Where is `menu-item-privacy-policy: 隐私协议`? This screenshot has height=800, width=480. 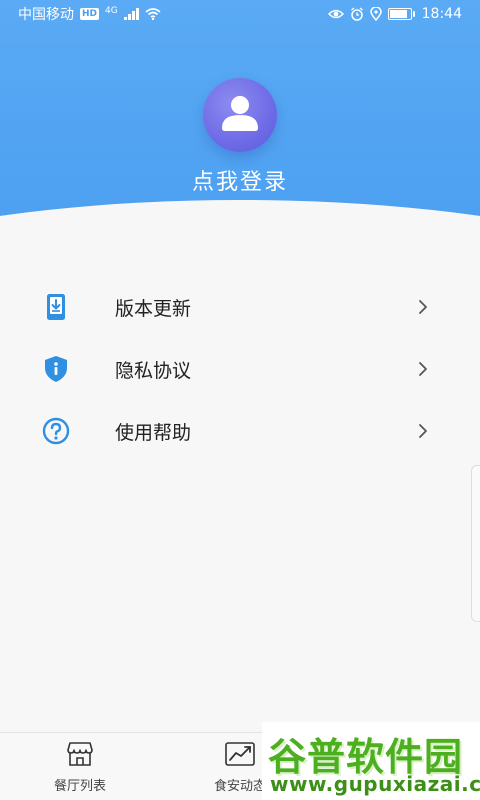
menu-item-privacy-policy: 隐私协议 is located at coordinates (240, 369).